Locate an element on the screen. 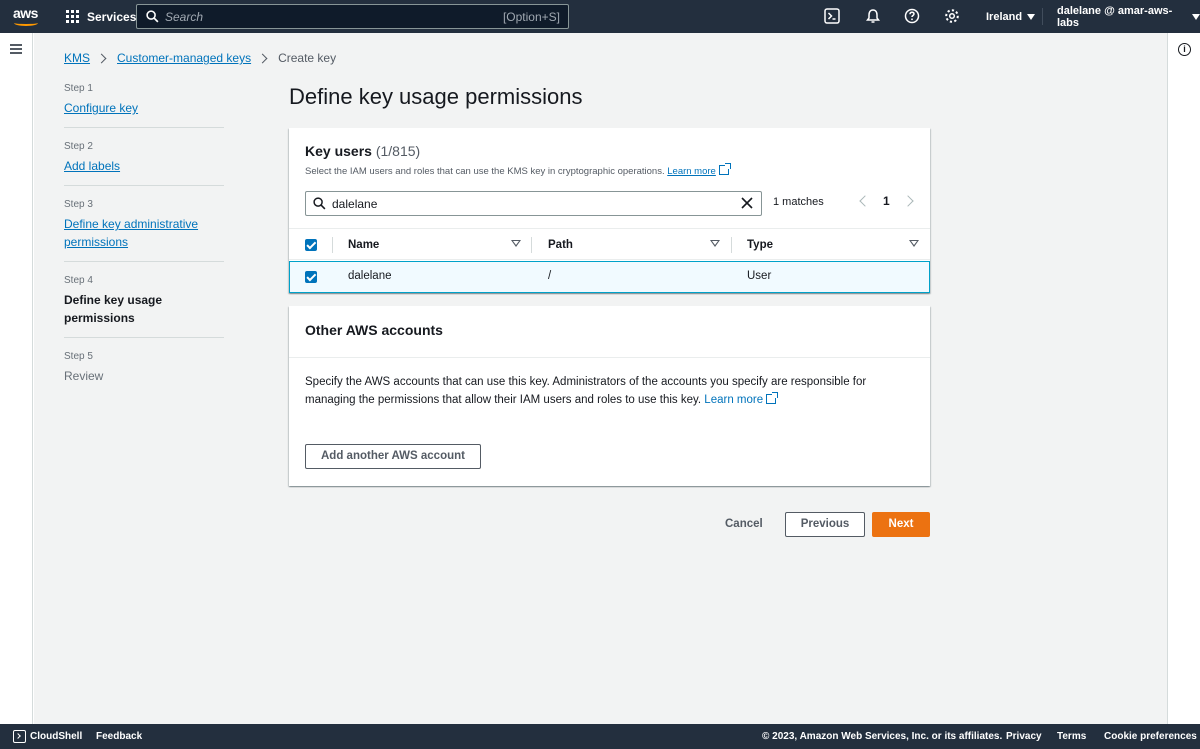  column-path-label: Path is located at coordinates (560, 245).